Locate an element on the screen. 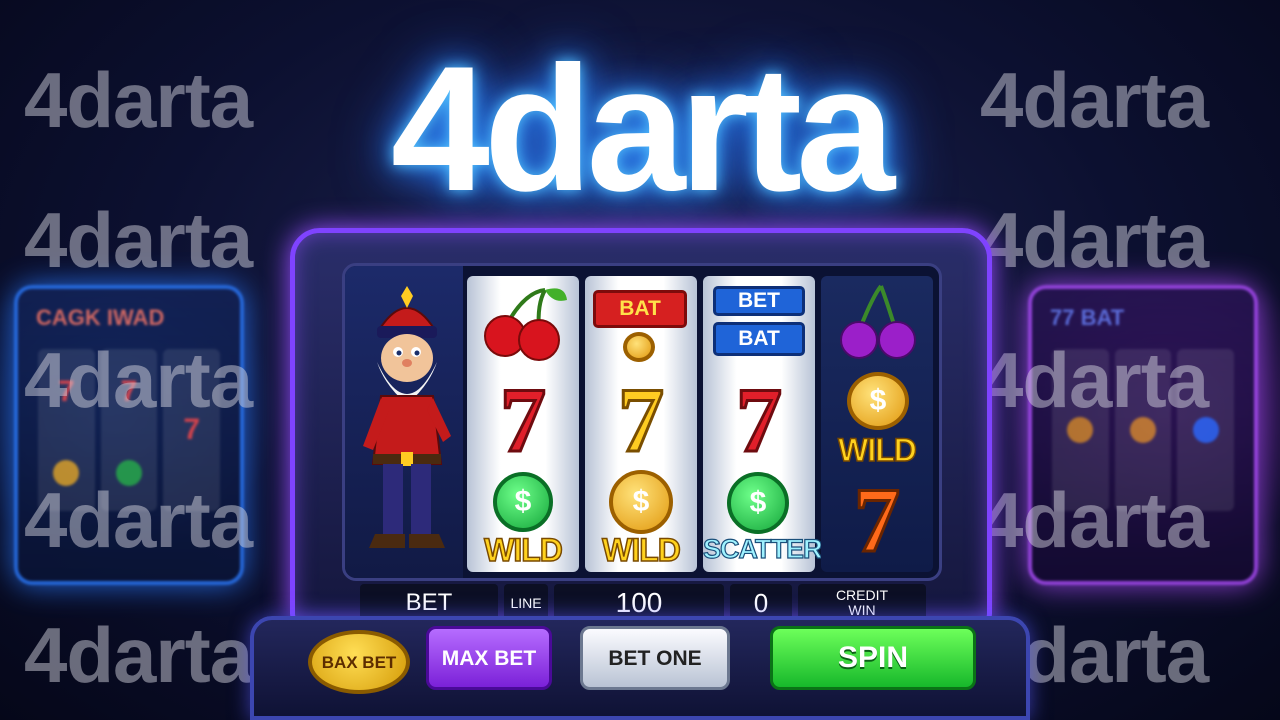 The width and height of the screenshot is (1280, 720). bet-plate: BET is located at coordinates (759, 301).